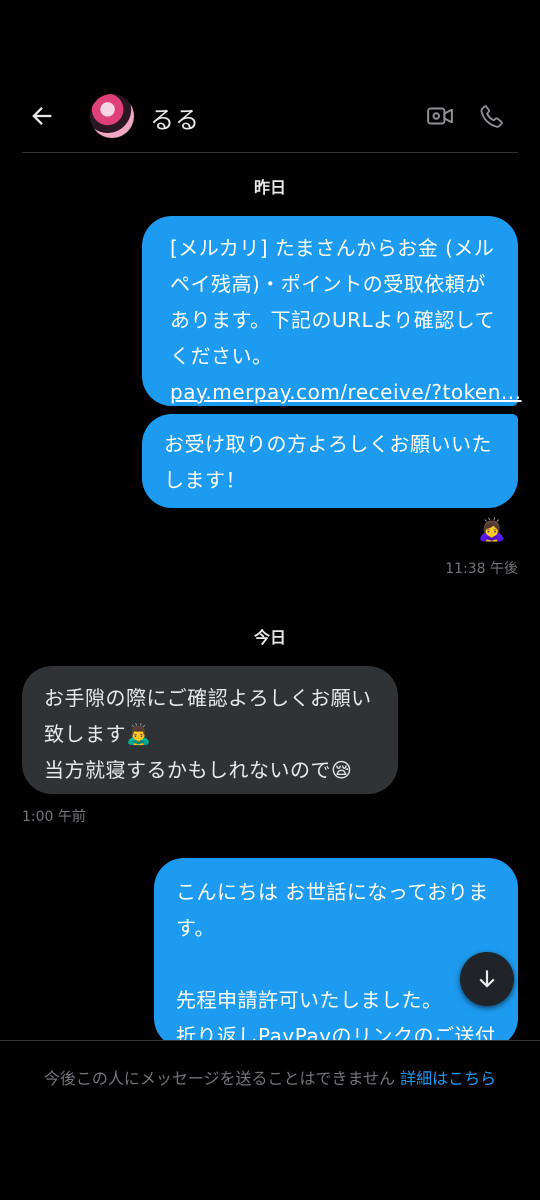 Image resolution: width=540 pixels, height=1200 pixels. I want to click on video-camera-icon, so click(440, 116).